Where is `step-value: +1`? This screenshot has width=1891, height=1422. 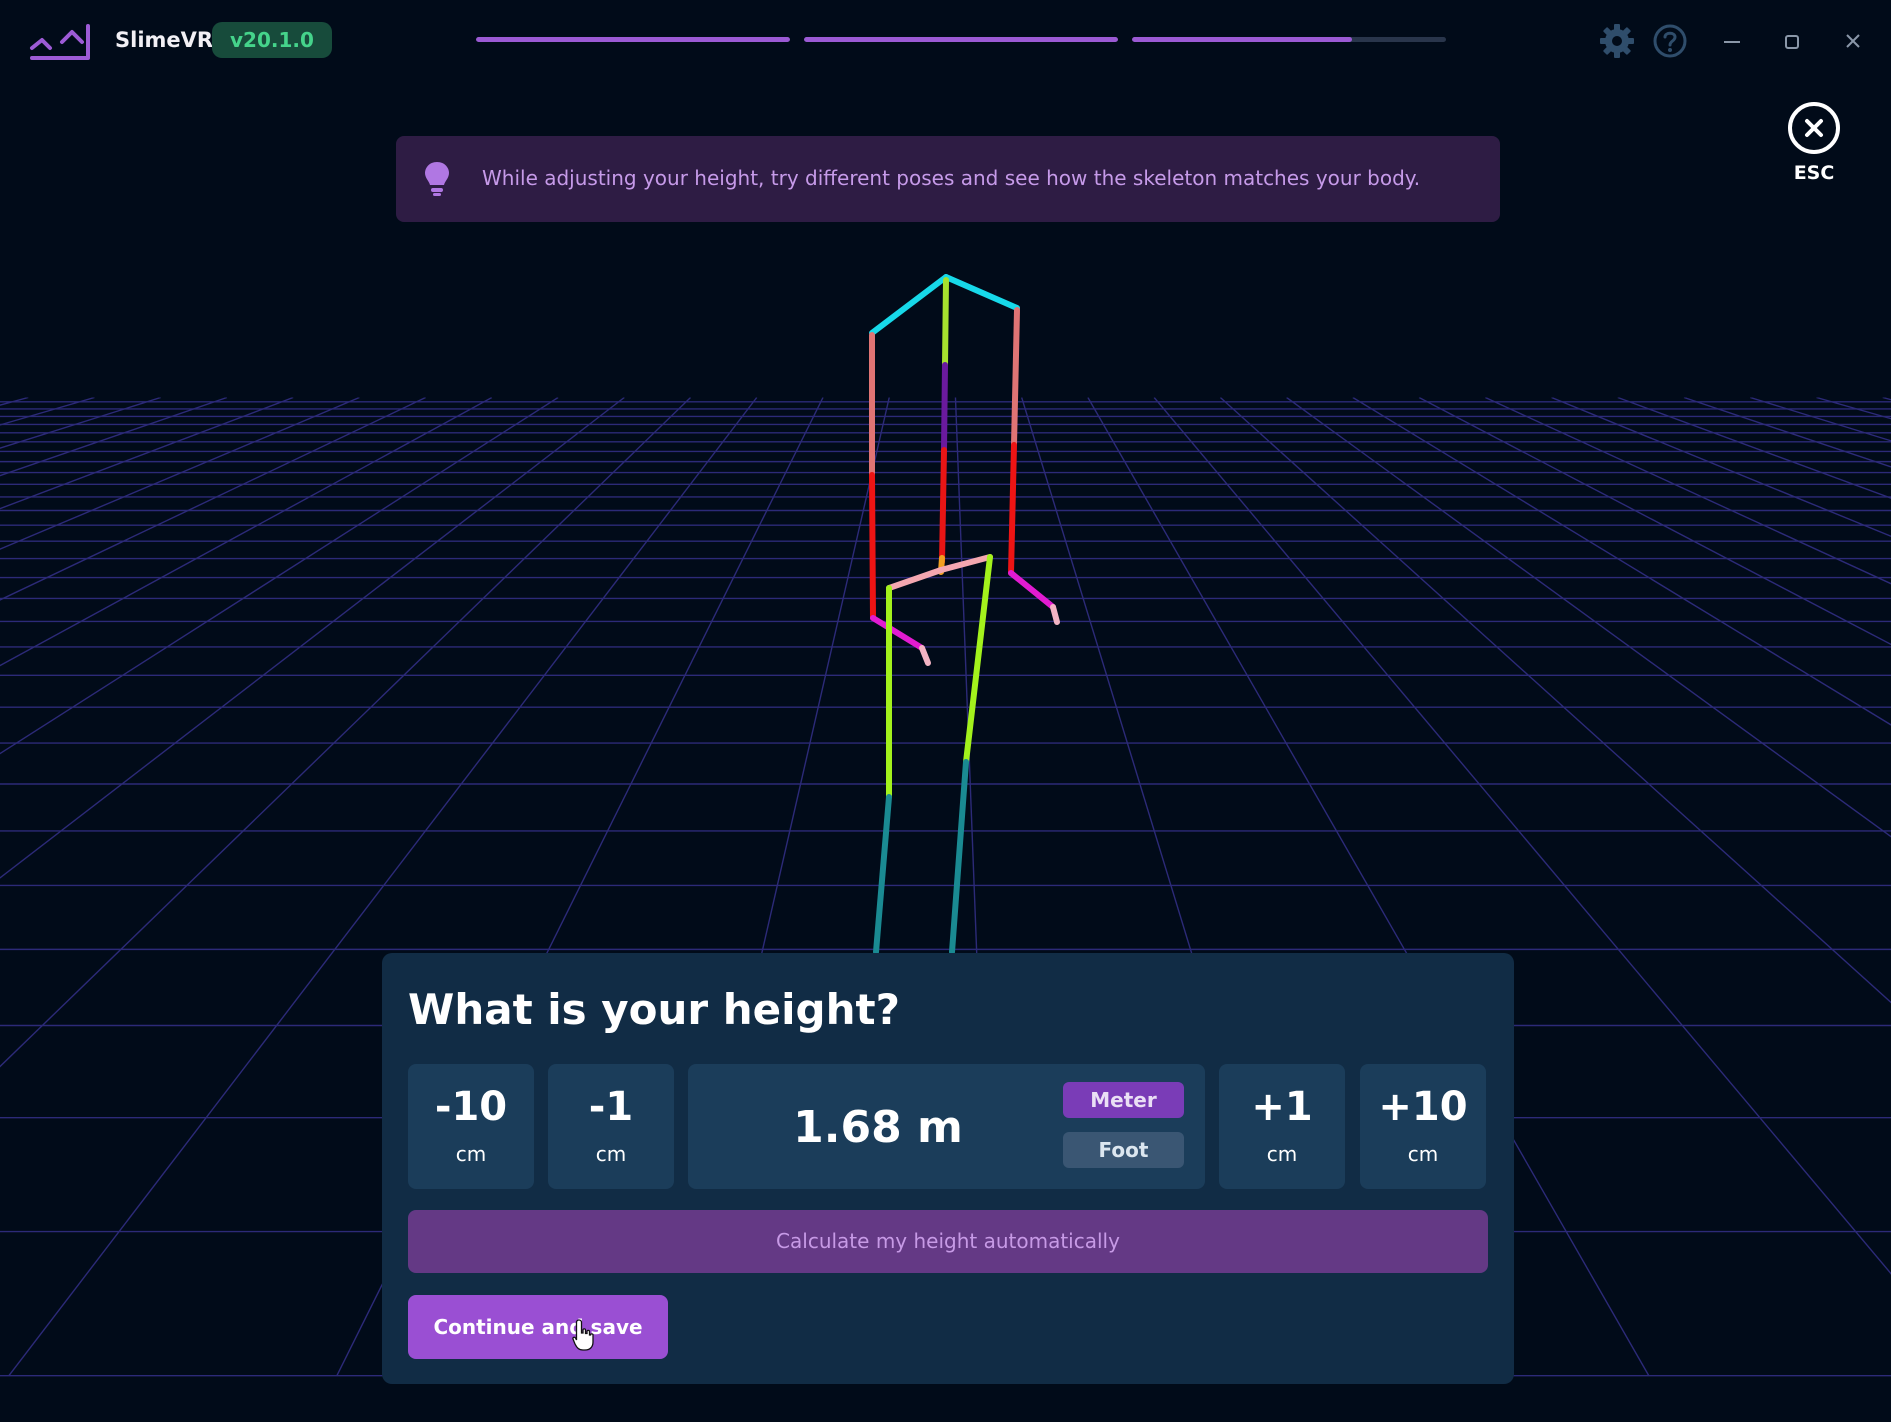 step-value: +1 is located at coordinates (1282, 1107).